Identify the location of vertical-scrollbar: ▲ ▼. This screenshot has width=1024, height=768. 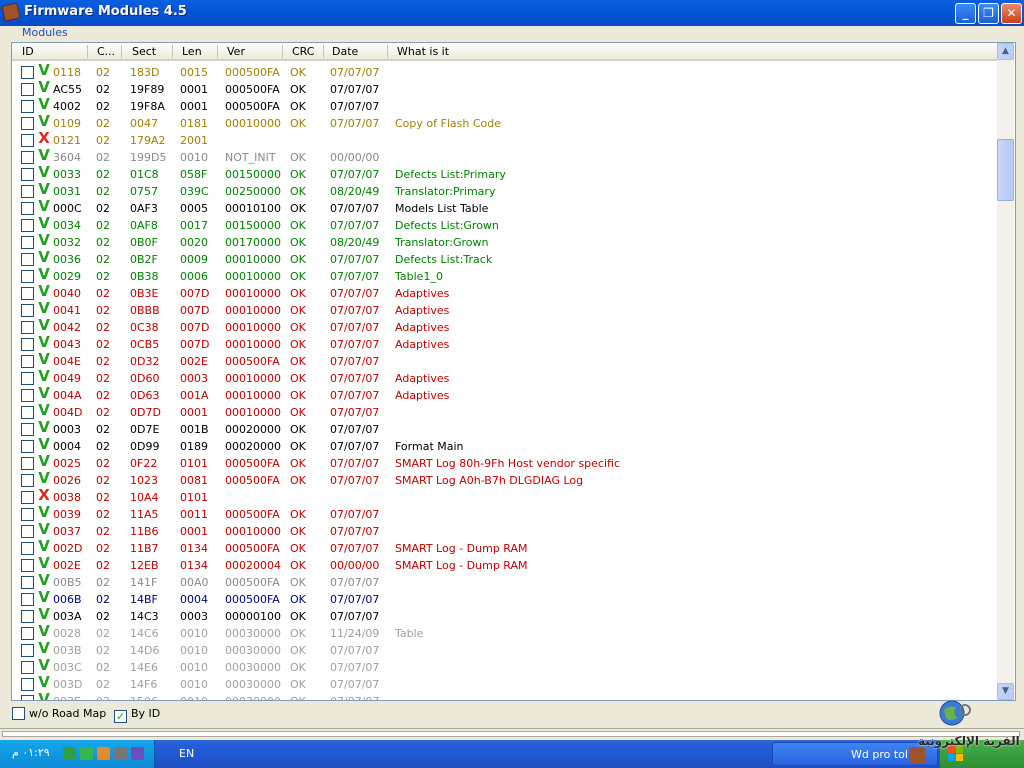
(1005, 371).